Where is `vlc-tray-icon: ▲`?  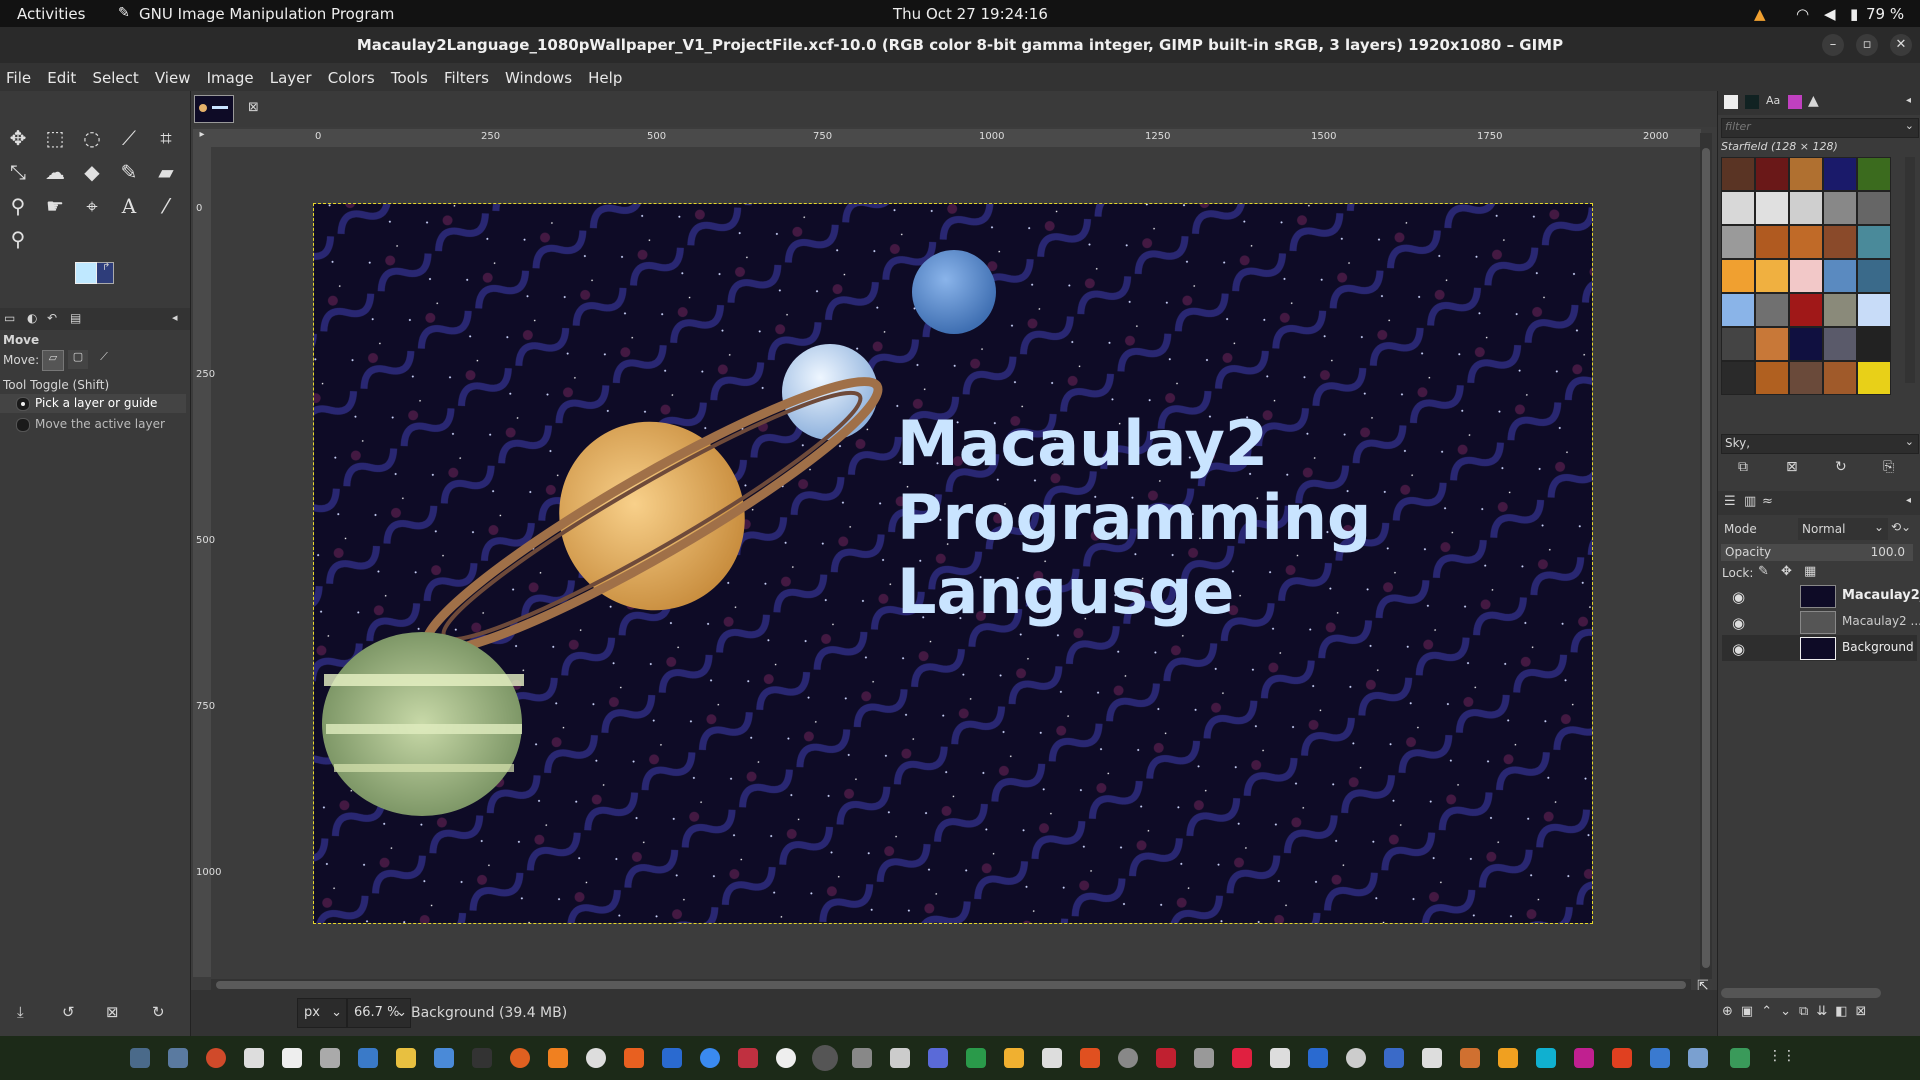 vlc-tray-icon: ▲ is located at coordinates (1760, 14).